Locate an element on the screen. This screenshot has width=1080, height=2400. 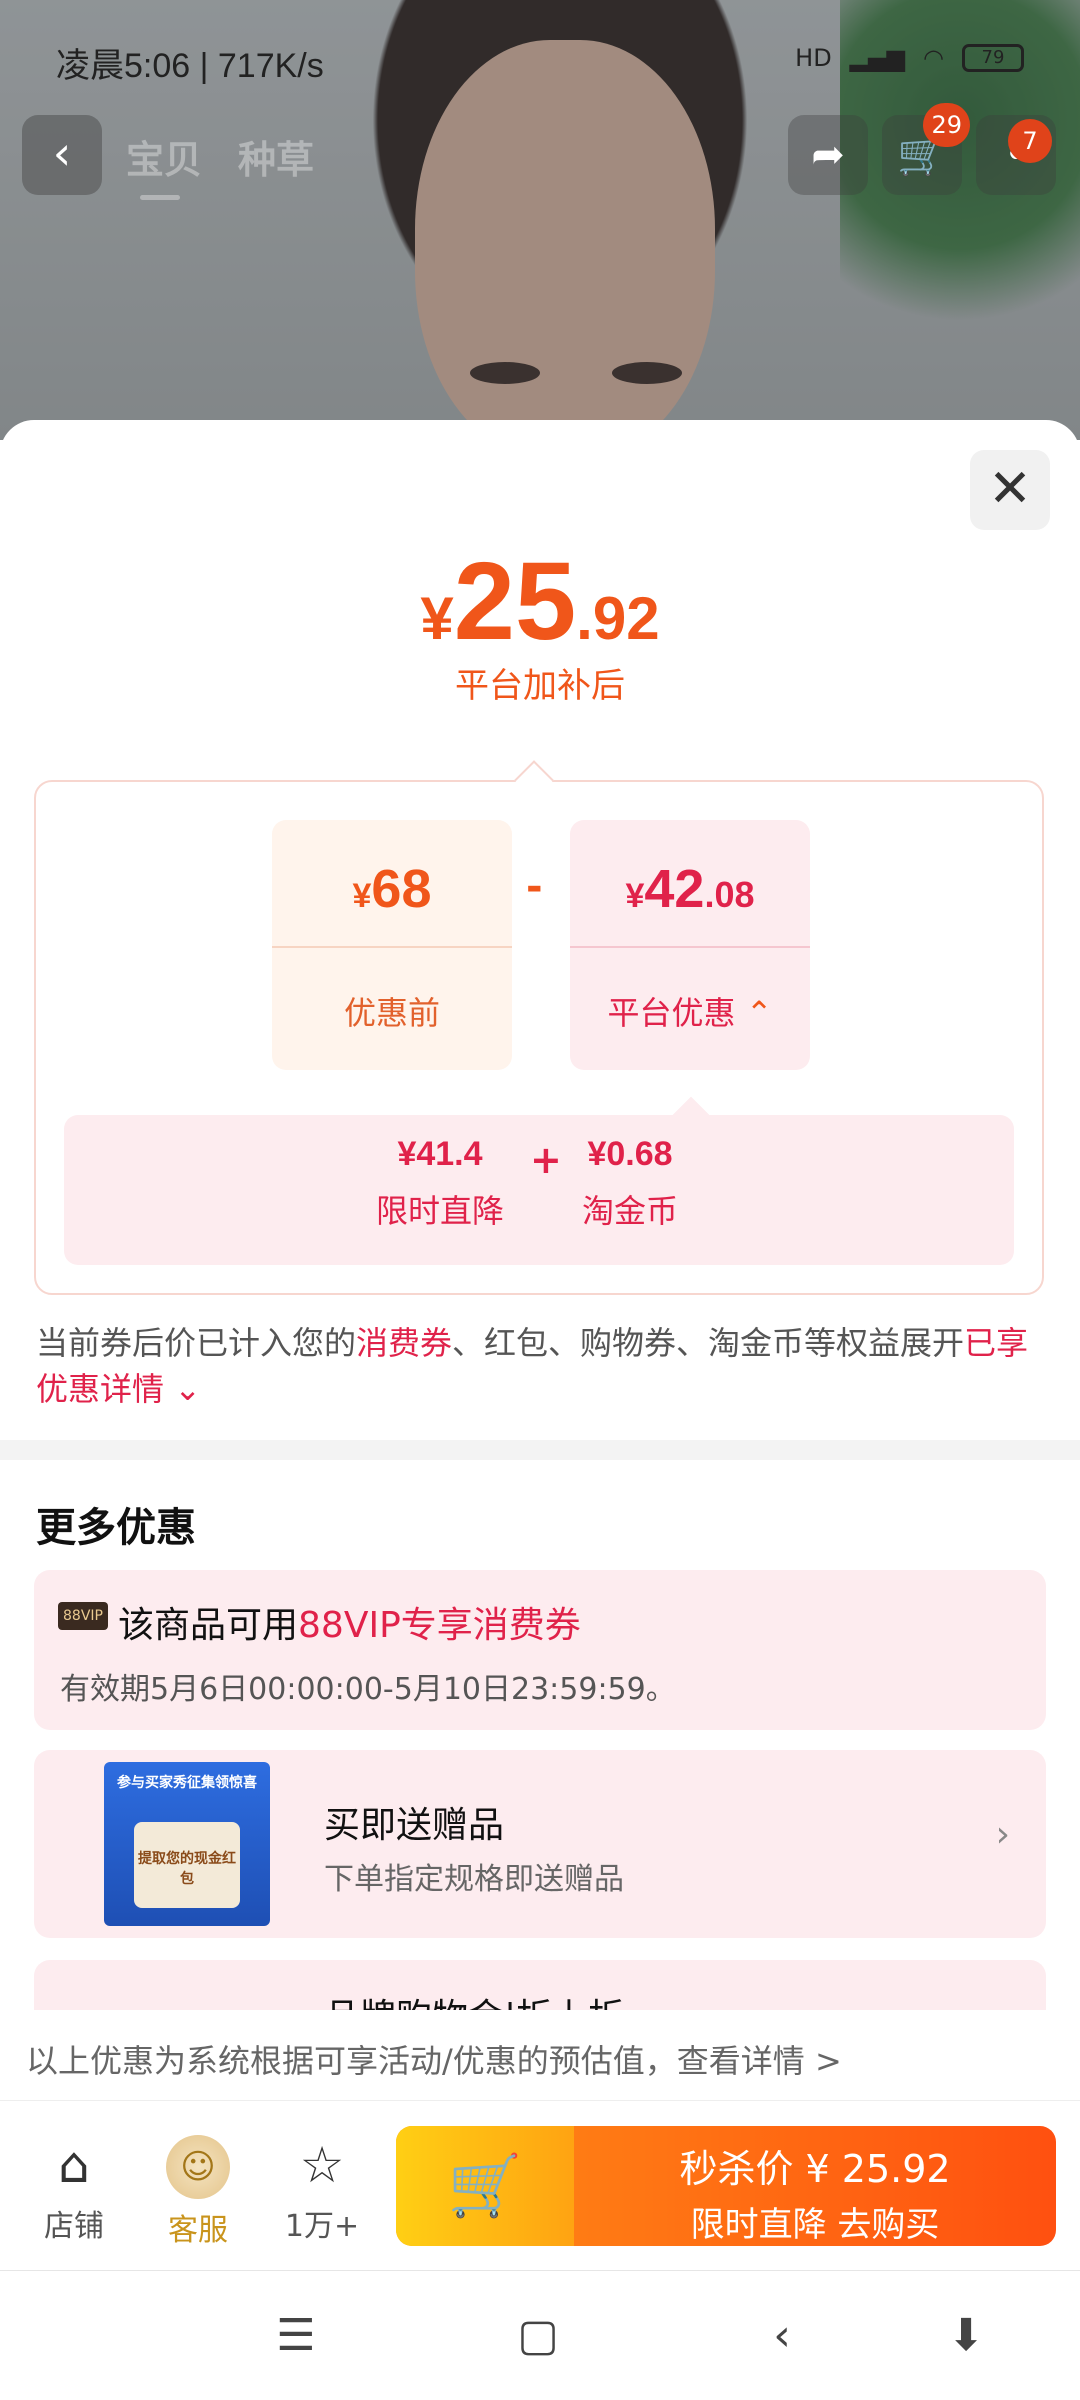
add-to-cart-button: 🛒 is located at coordinates (485, 2186).